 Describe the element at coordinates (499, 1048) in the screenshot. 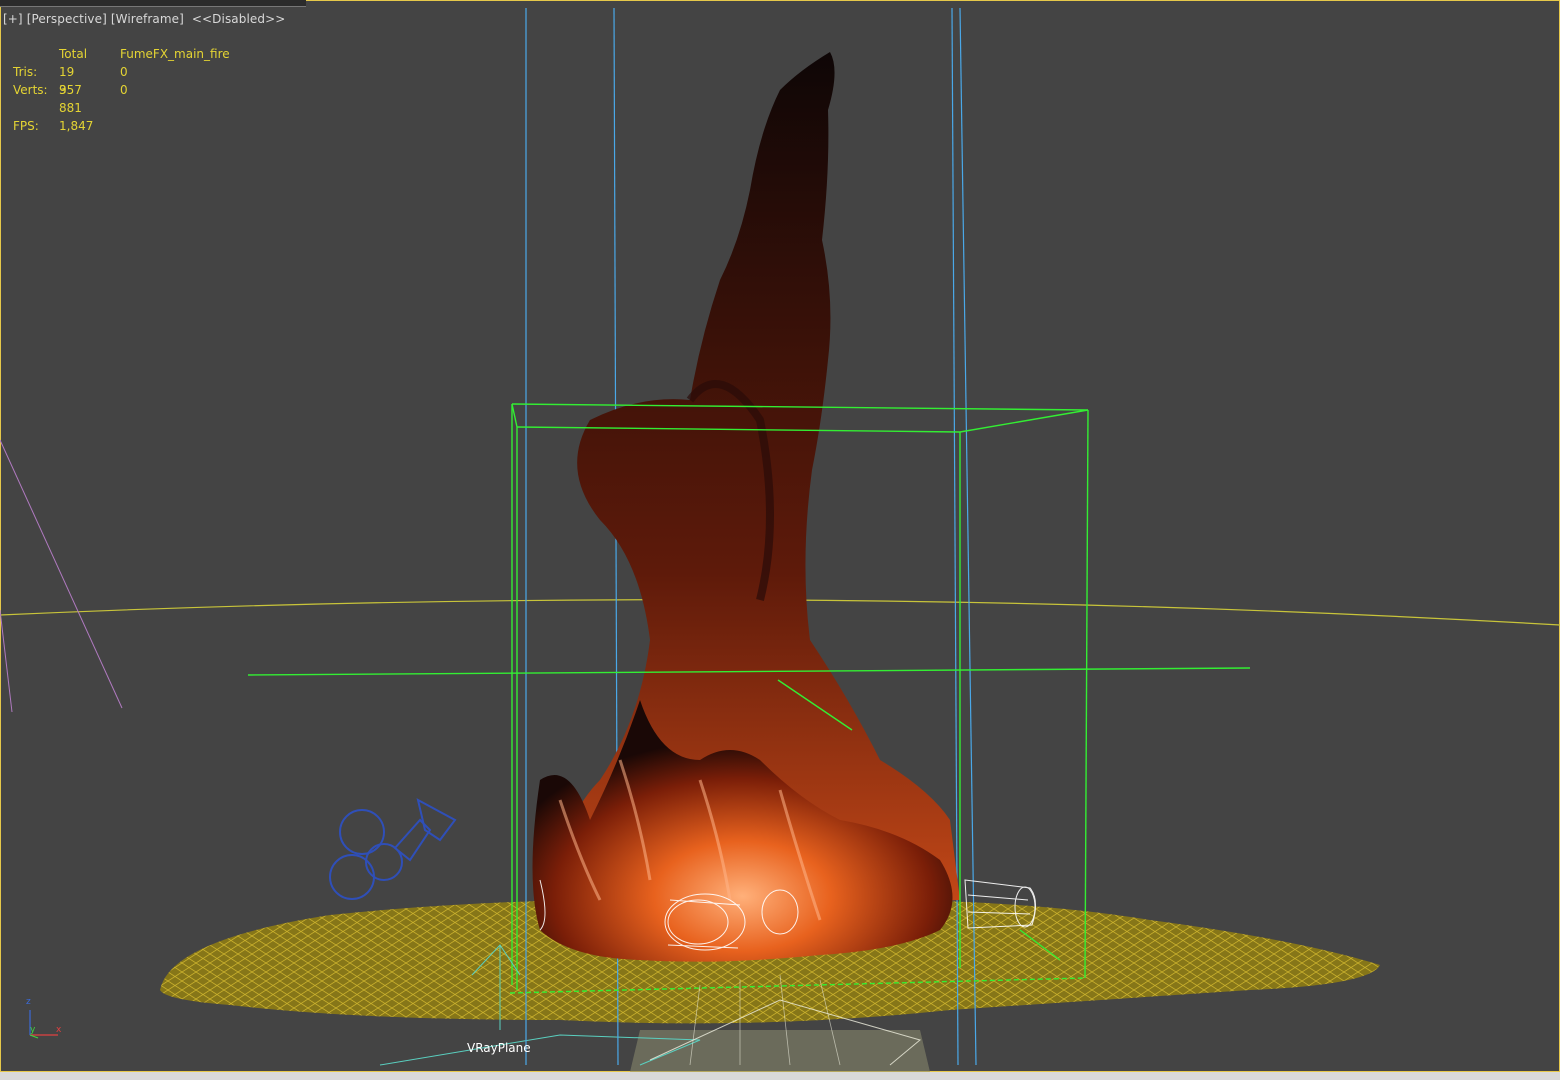

I see `object-name-label: VRayPlane` at that location.